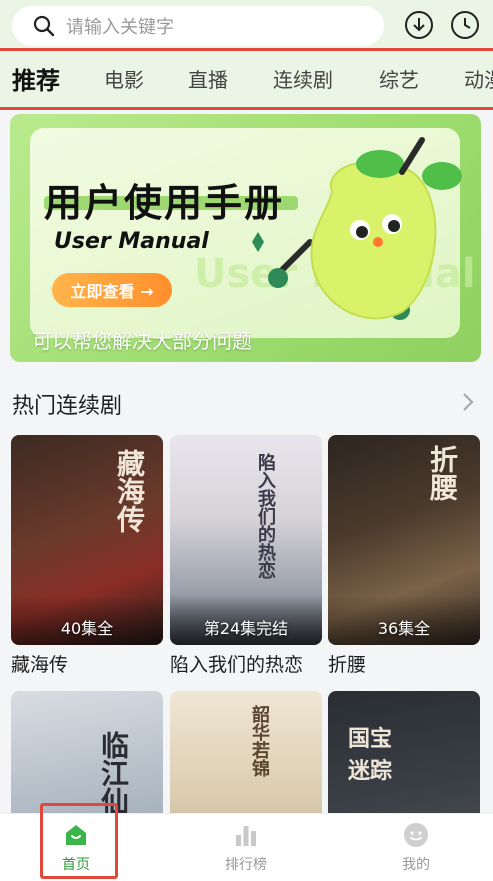 The image size is (493, 881). Describe the element at coordinates (246, 79) in the screenshot. I see `category-tabs: 推荐 电影 直播 连续剧 综艺 动漫` at that location.